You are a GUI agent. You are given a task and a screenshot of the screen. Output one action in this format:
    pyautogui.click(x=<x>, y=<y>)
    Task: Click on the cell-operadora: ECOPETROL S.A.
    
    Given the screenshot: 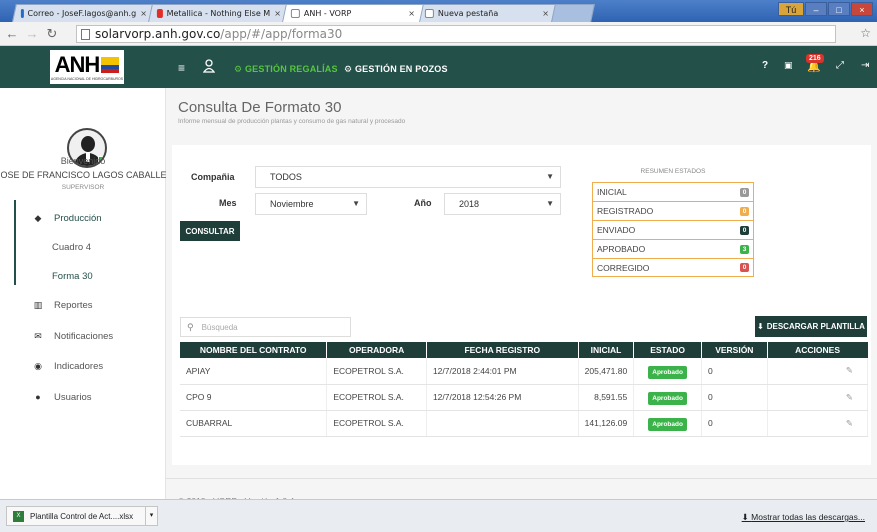 What is the action you would take?
    pyautogui.click(x=376, y=397)
    